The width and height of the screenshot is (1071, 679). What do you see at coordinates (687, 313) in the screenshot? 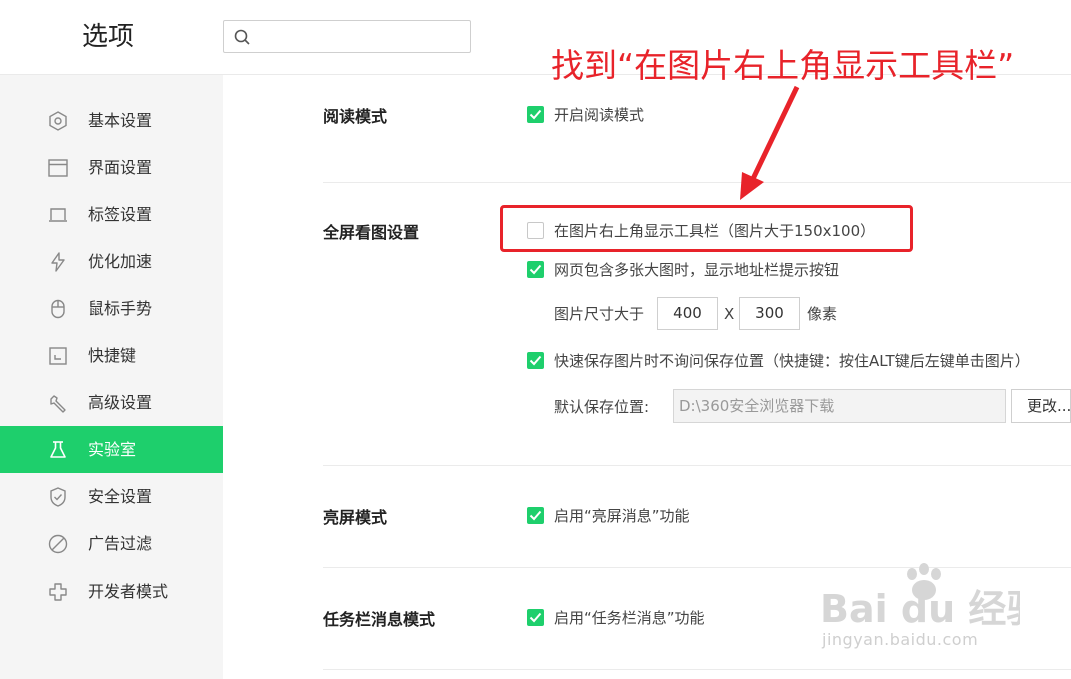
I see `width-input: 400` at bounding box center [687, 313].